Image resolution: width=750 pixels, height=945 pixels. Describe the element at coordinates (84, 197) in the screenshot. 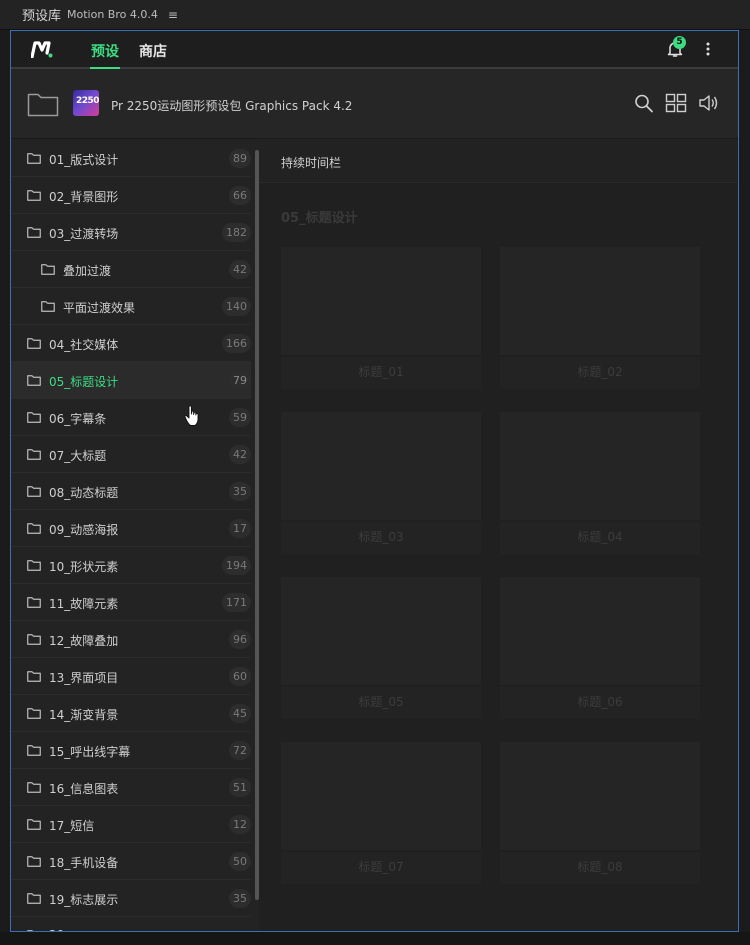

I see `sidebar-item-label: 02_背景图形` at that location.